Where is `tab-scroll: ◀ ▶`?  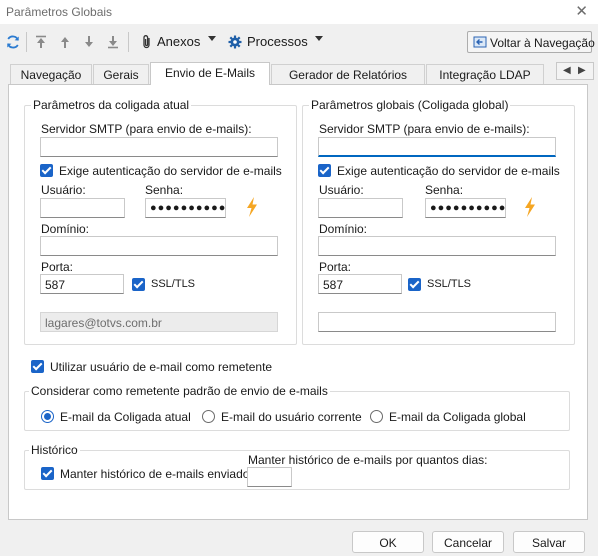 tab-scroll: ◀ ▶ is located at coordinates (575, 71).